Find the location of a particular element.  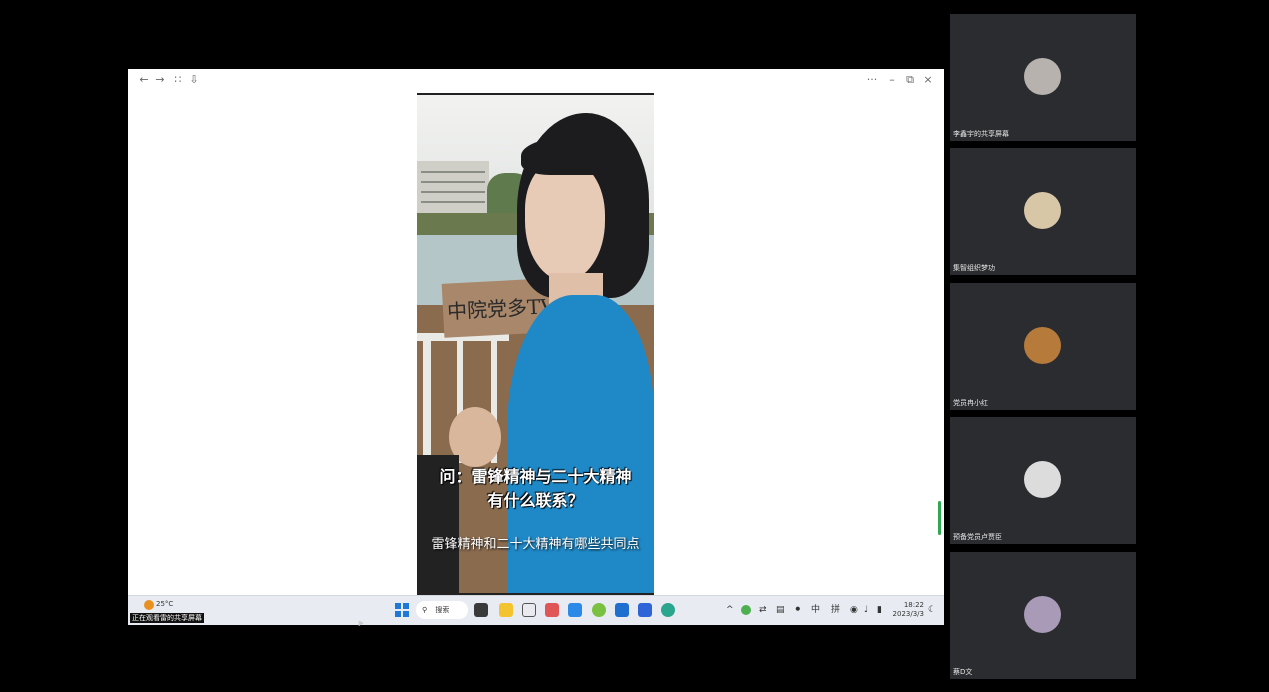

participant-tile: 李鑫宇的共享屏幕 is located at coordinates (1043, 77).